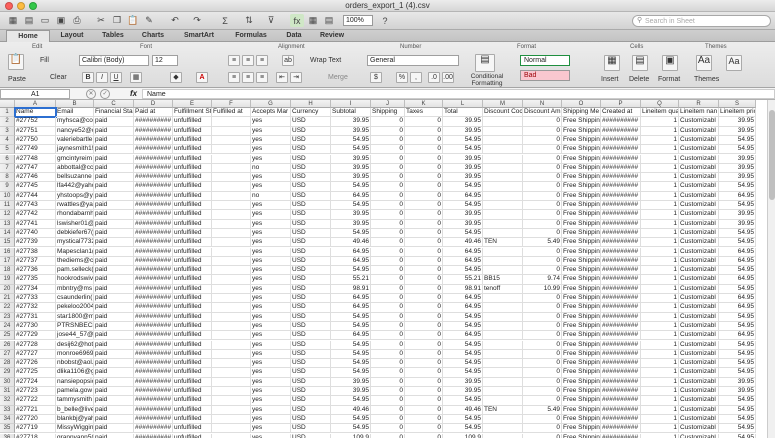 The height and width of the screenshot is (438, 775). Describe the element at coordinates (388, 104) in the screenshot. I see `column-header-j: J` at that location.